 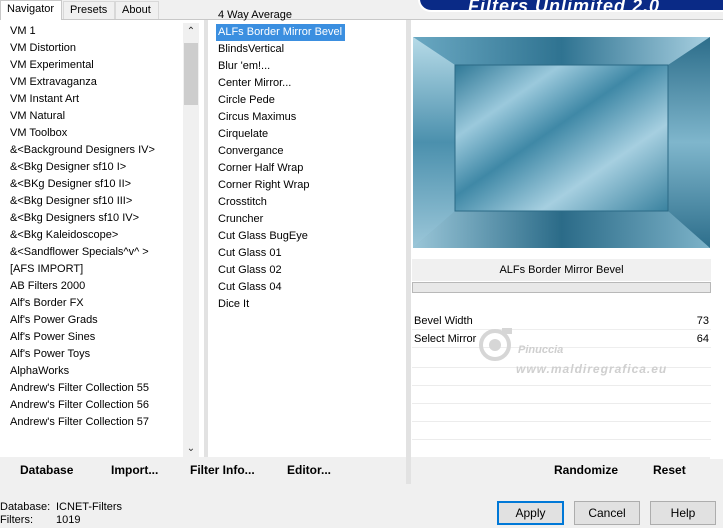 What do you see at coordinates (251, 151) in the screenshot?
I see `list-item-label: Convergance` at bounding box center [251, 151].